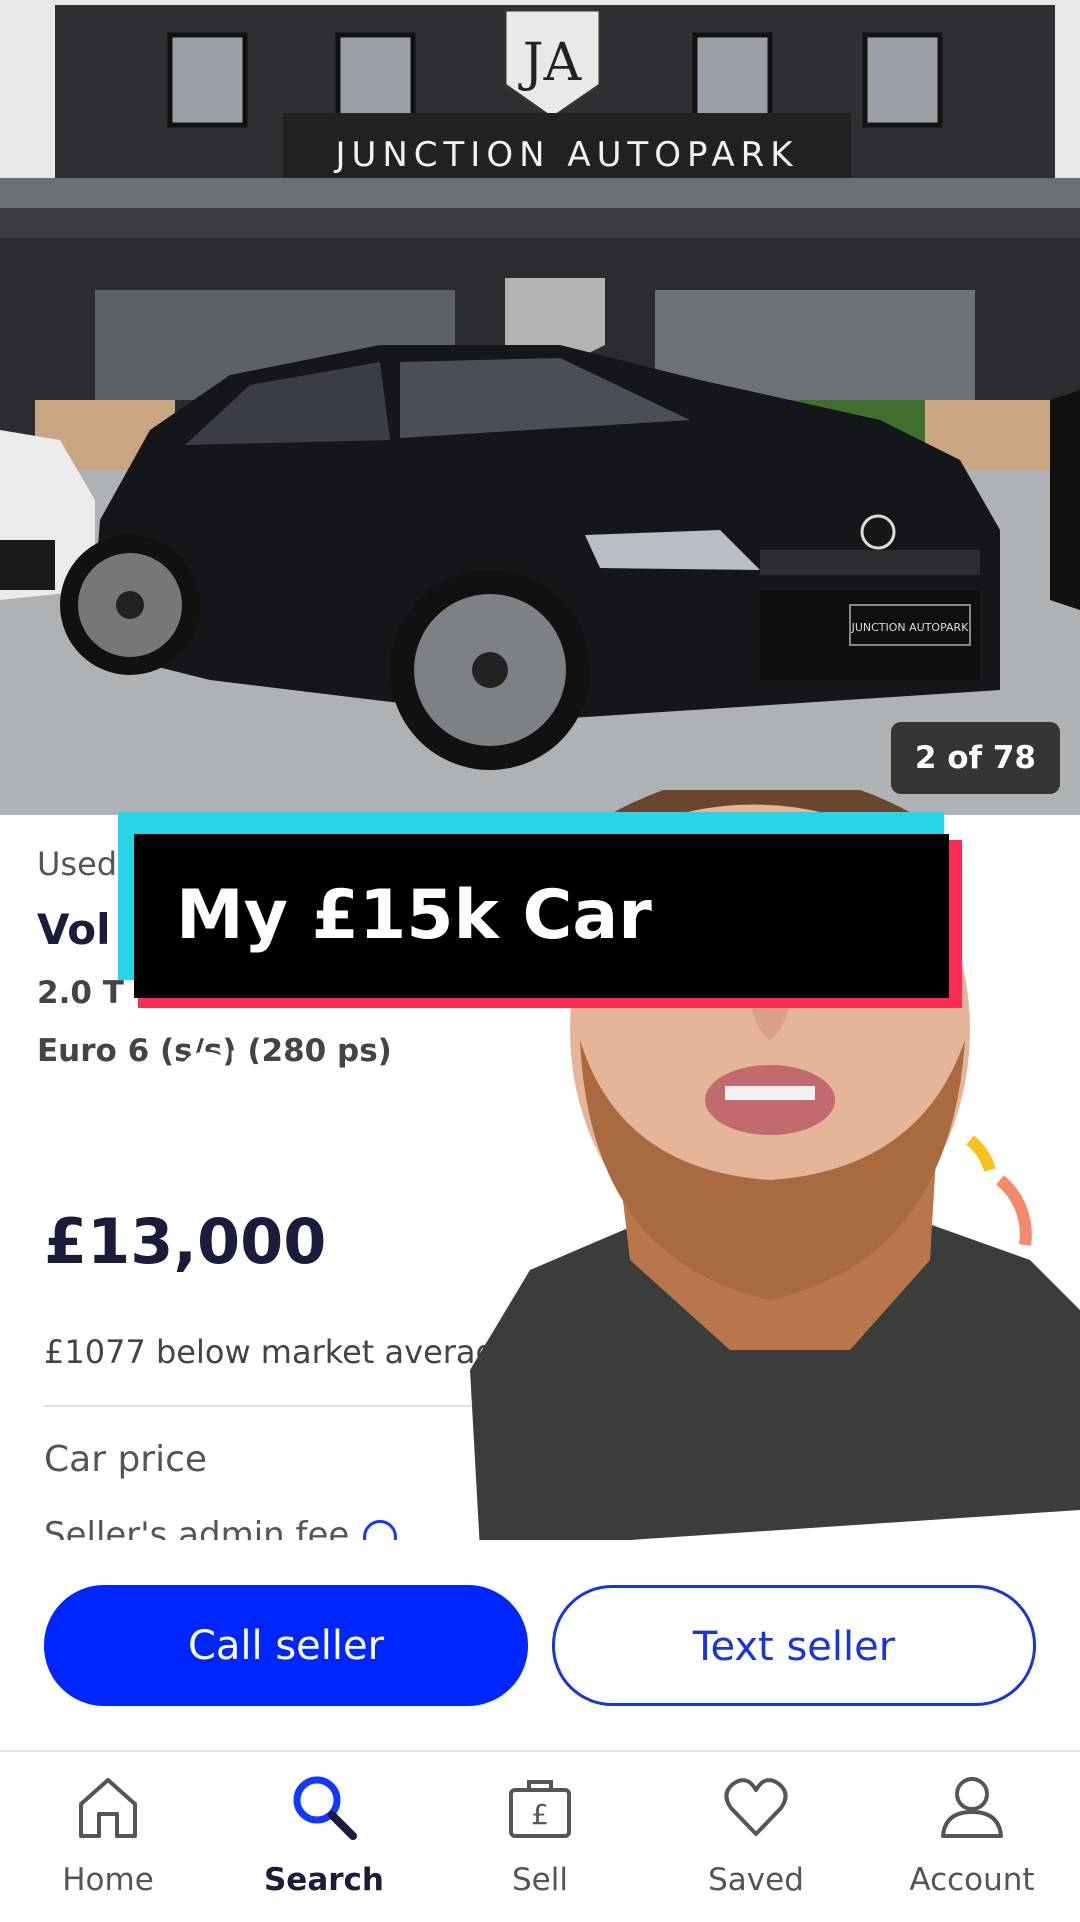  Describe the element at coordinates (286, 1645) in the screenshot. I see `call-seller-button: Call seller` at that location.